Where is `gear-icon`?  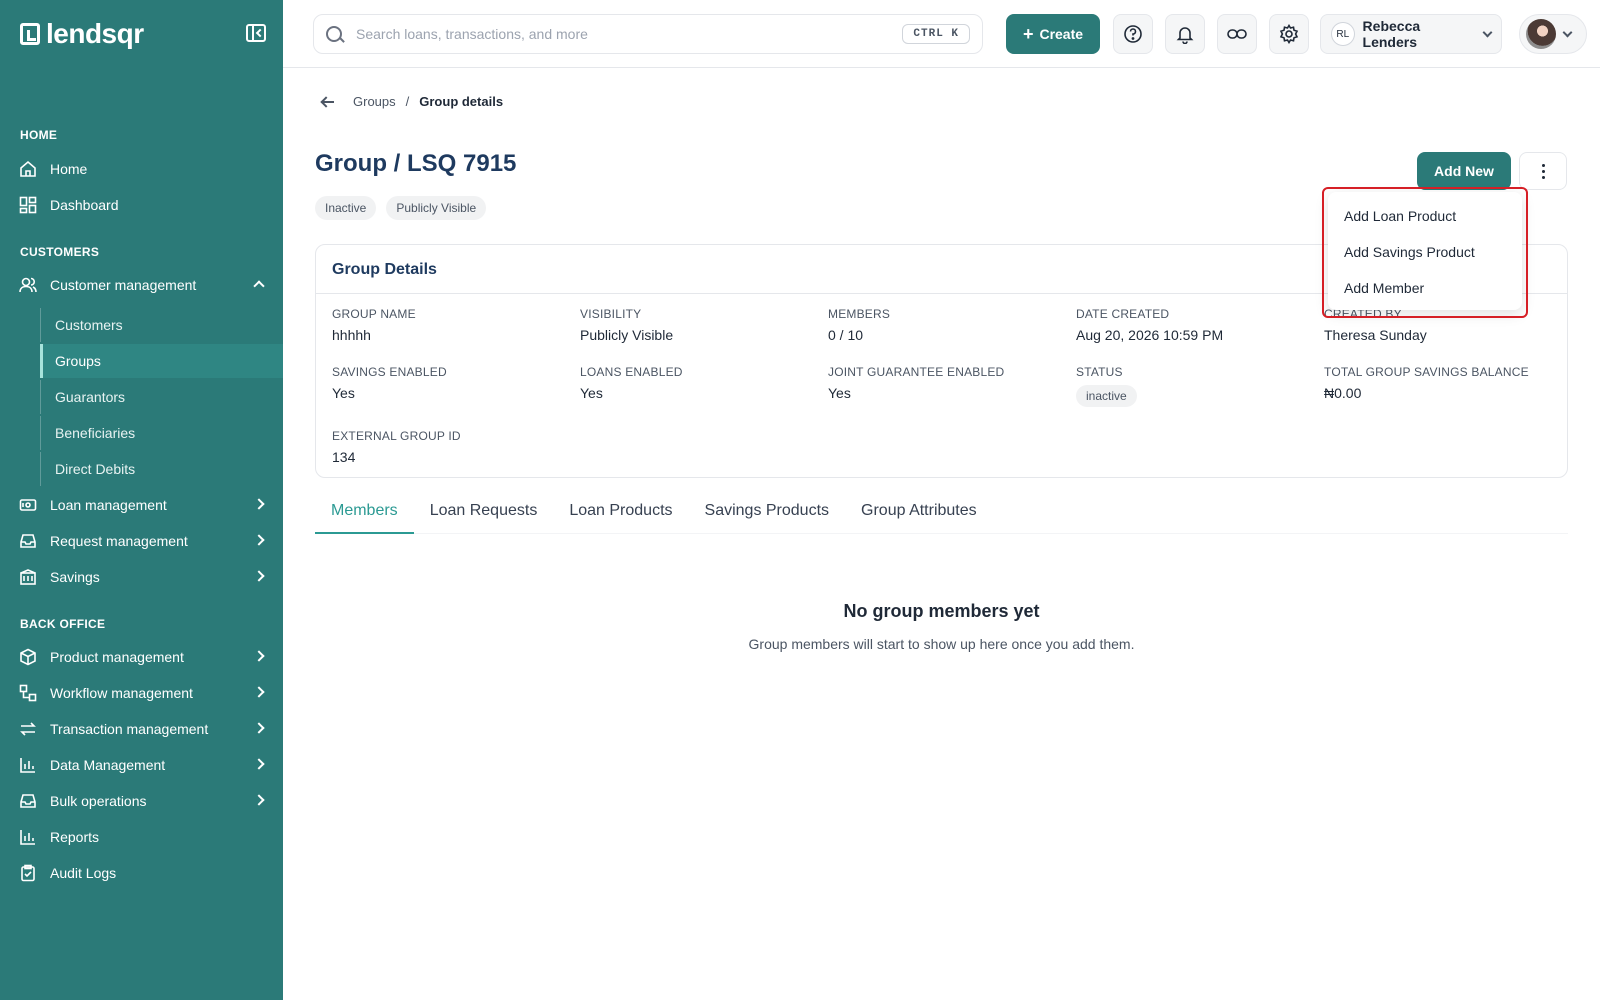 gear-icon is located at coordinates (1289, 34).